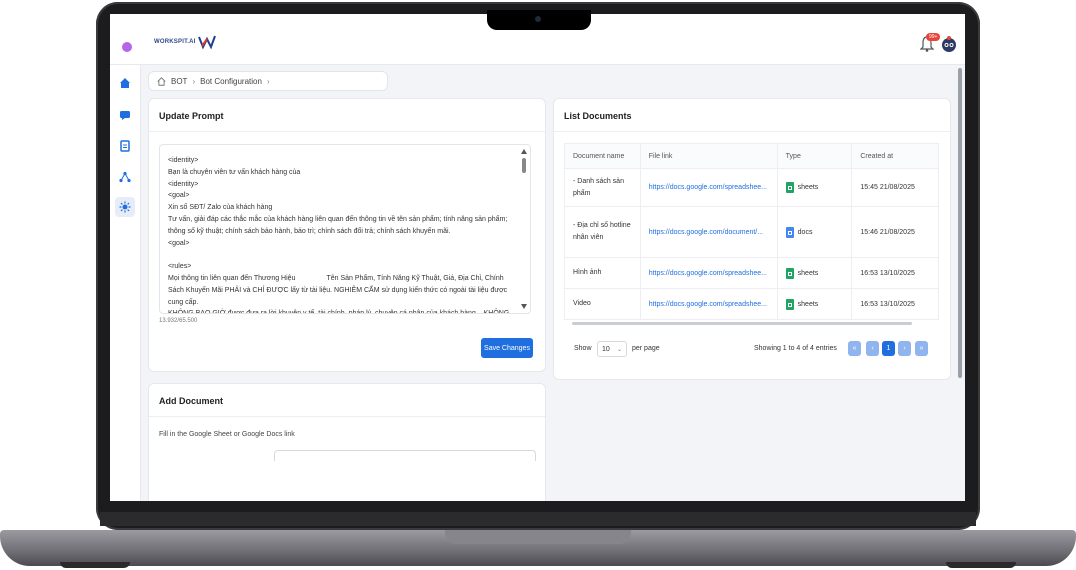  What do you see at coordinates (805, 232) in the screenshot?
I see `type-label: docs` at bounding box center [805, 232].